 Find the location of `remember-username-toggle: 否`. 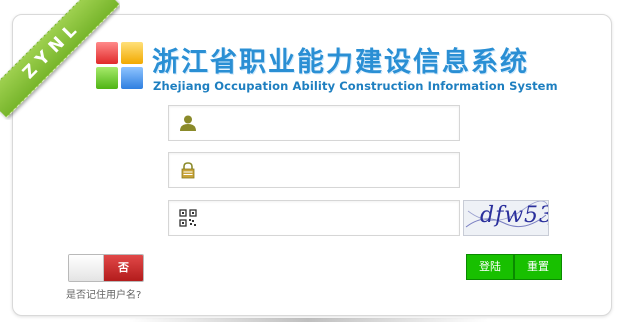

remember-username-toggle: 否 is located at coordinates (106, 268).